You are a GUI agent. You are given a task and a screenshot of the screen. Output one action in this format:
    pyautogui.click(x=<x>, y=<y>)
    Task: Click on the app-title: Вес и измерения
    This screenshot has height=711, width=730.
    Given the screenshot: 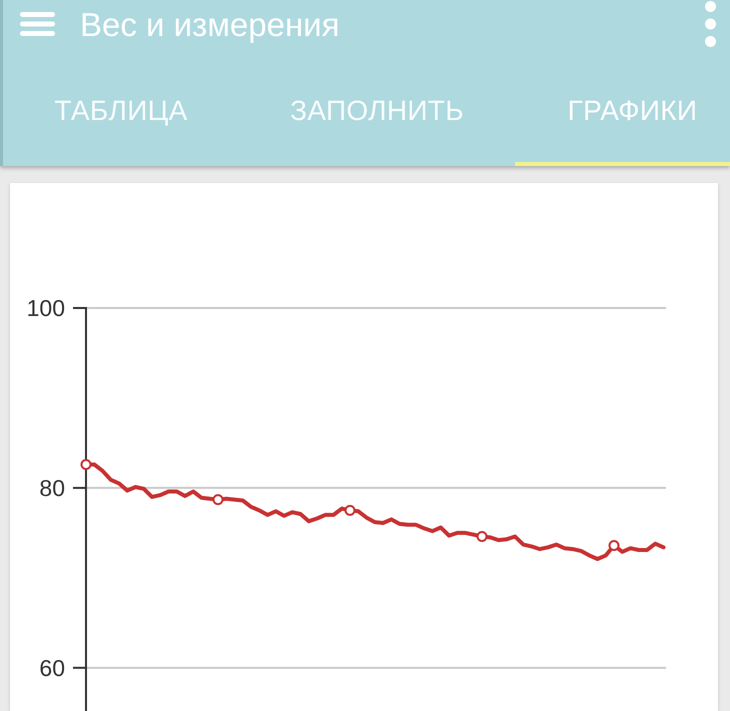 What is the action you would take?
    pyautogui.click(x=210, y=24)
    